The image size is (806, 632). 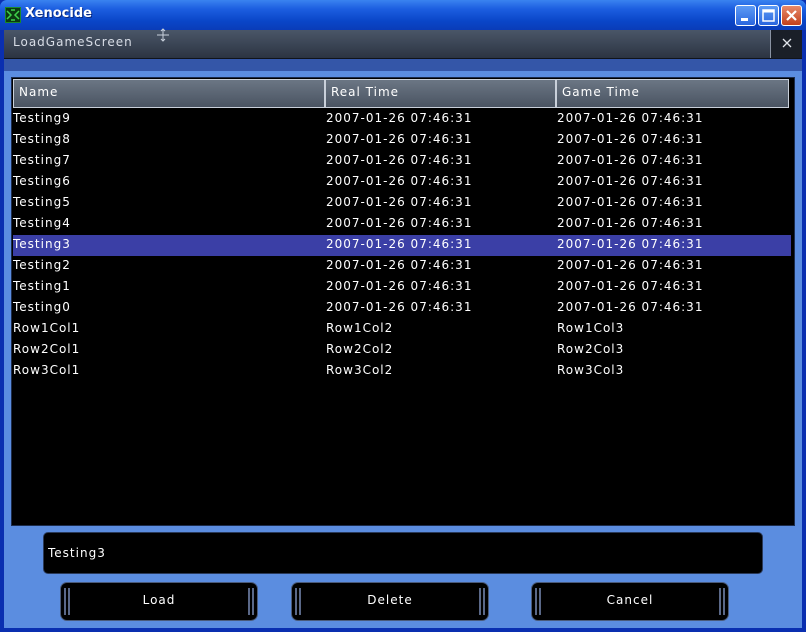 I want to click on cell-game-time: Row2Col3, so click(x=591, y=349).